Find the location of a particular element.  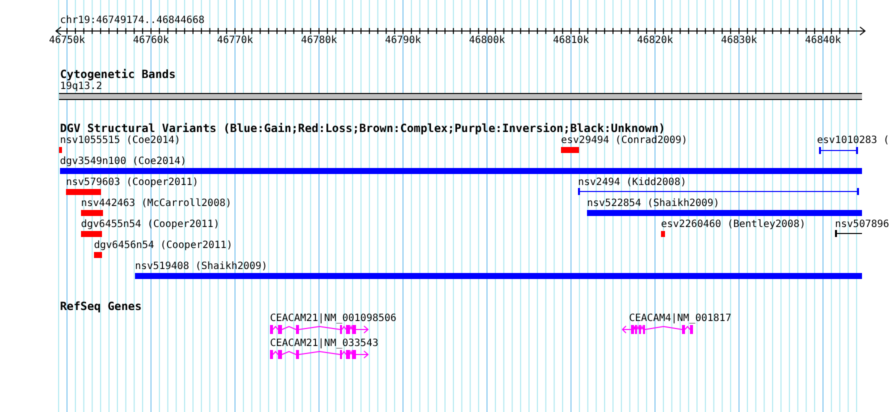

gene-label: CEACAM21|NM_001098506 is located at coordinates (333, 318).